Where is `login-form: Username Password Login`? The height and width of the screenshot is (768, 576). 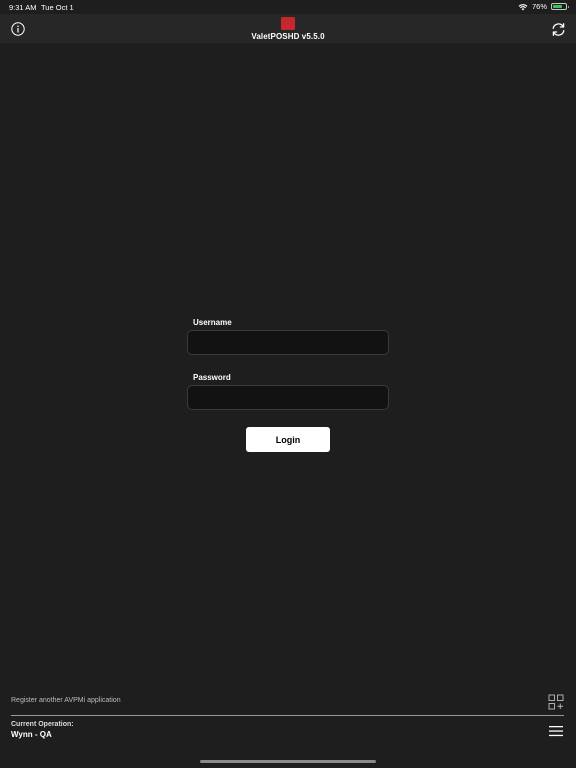 login-form: Username Password Login is located at coordinates (288, 385).